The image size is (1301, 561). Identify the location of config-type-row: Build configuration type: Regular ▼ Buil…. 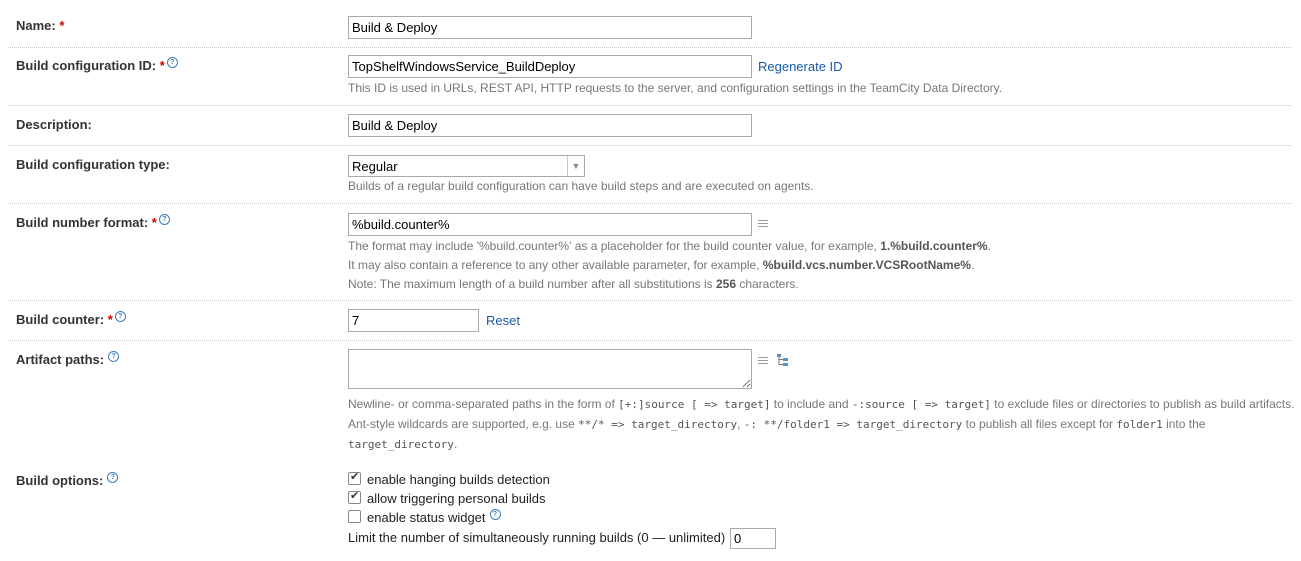
(649, 175).